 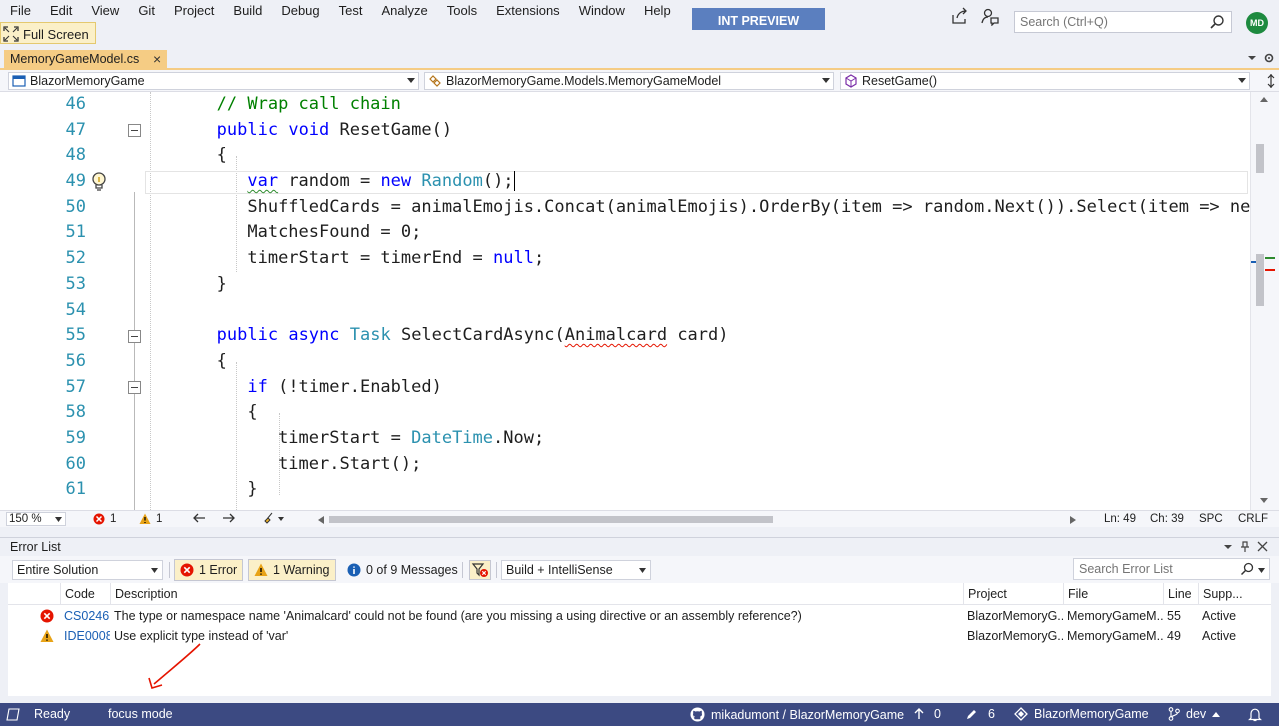 What do you see at coordinates (193, 11) in the screenshot?
I see `menu-project: Project` at bounding box center [193, 11].